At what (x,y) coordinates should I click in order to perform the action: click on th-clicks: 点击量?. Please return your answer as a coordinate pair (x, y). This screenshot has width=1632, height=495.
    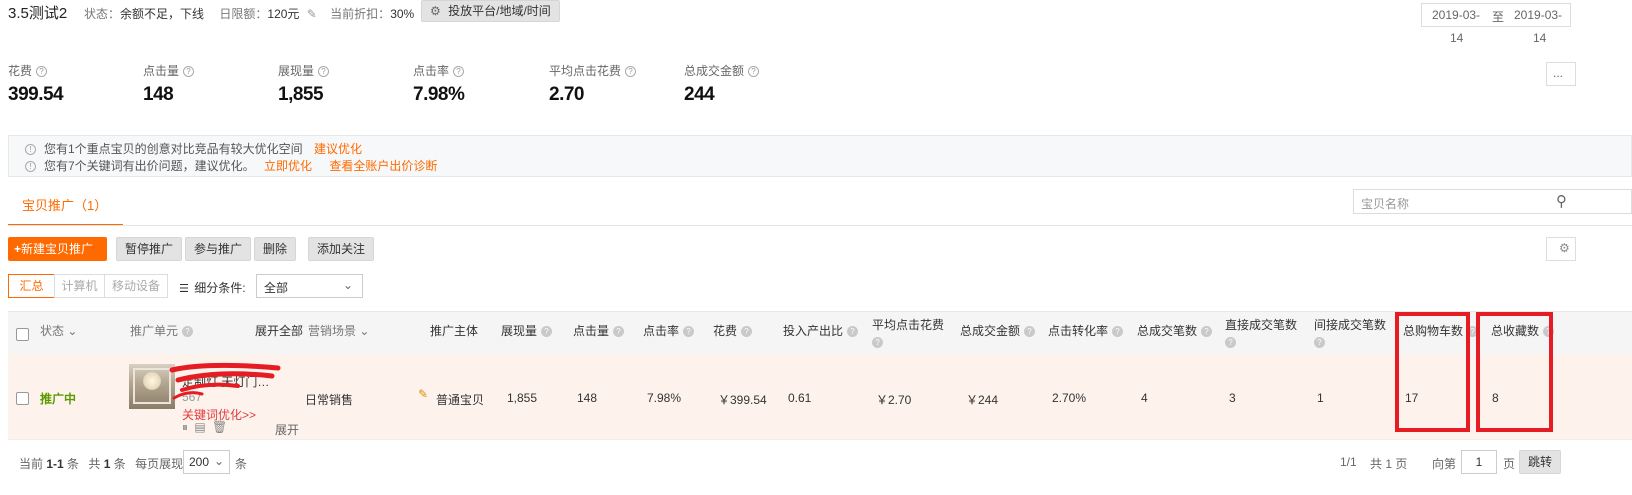
    Looking at the image, I should click on (599, 330).